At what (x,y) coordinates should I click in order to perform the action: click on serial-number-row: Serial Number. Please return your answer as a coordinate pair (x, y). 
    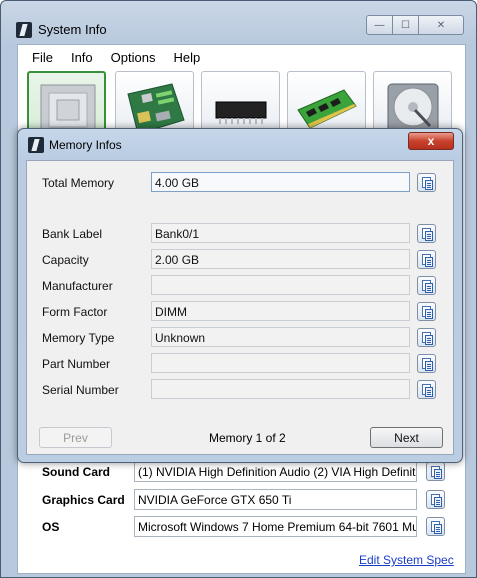
    Looking at the image, I should click on (240, 390).